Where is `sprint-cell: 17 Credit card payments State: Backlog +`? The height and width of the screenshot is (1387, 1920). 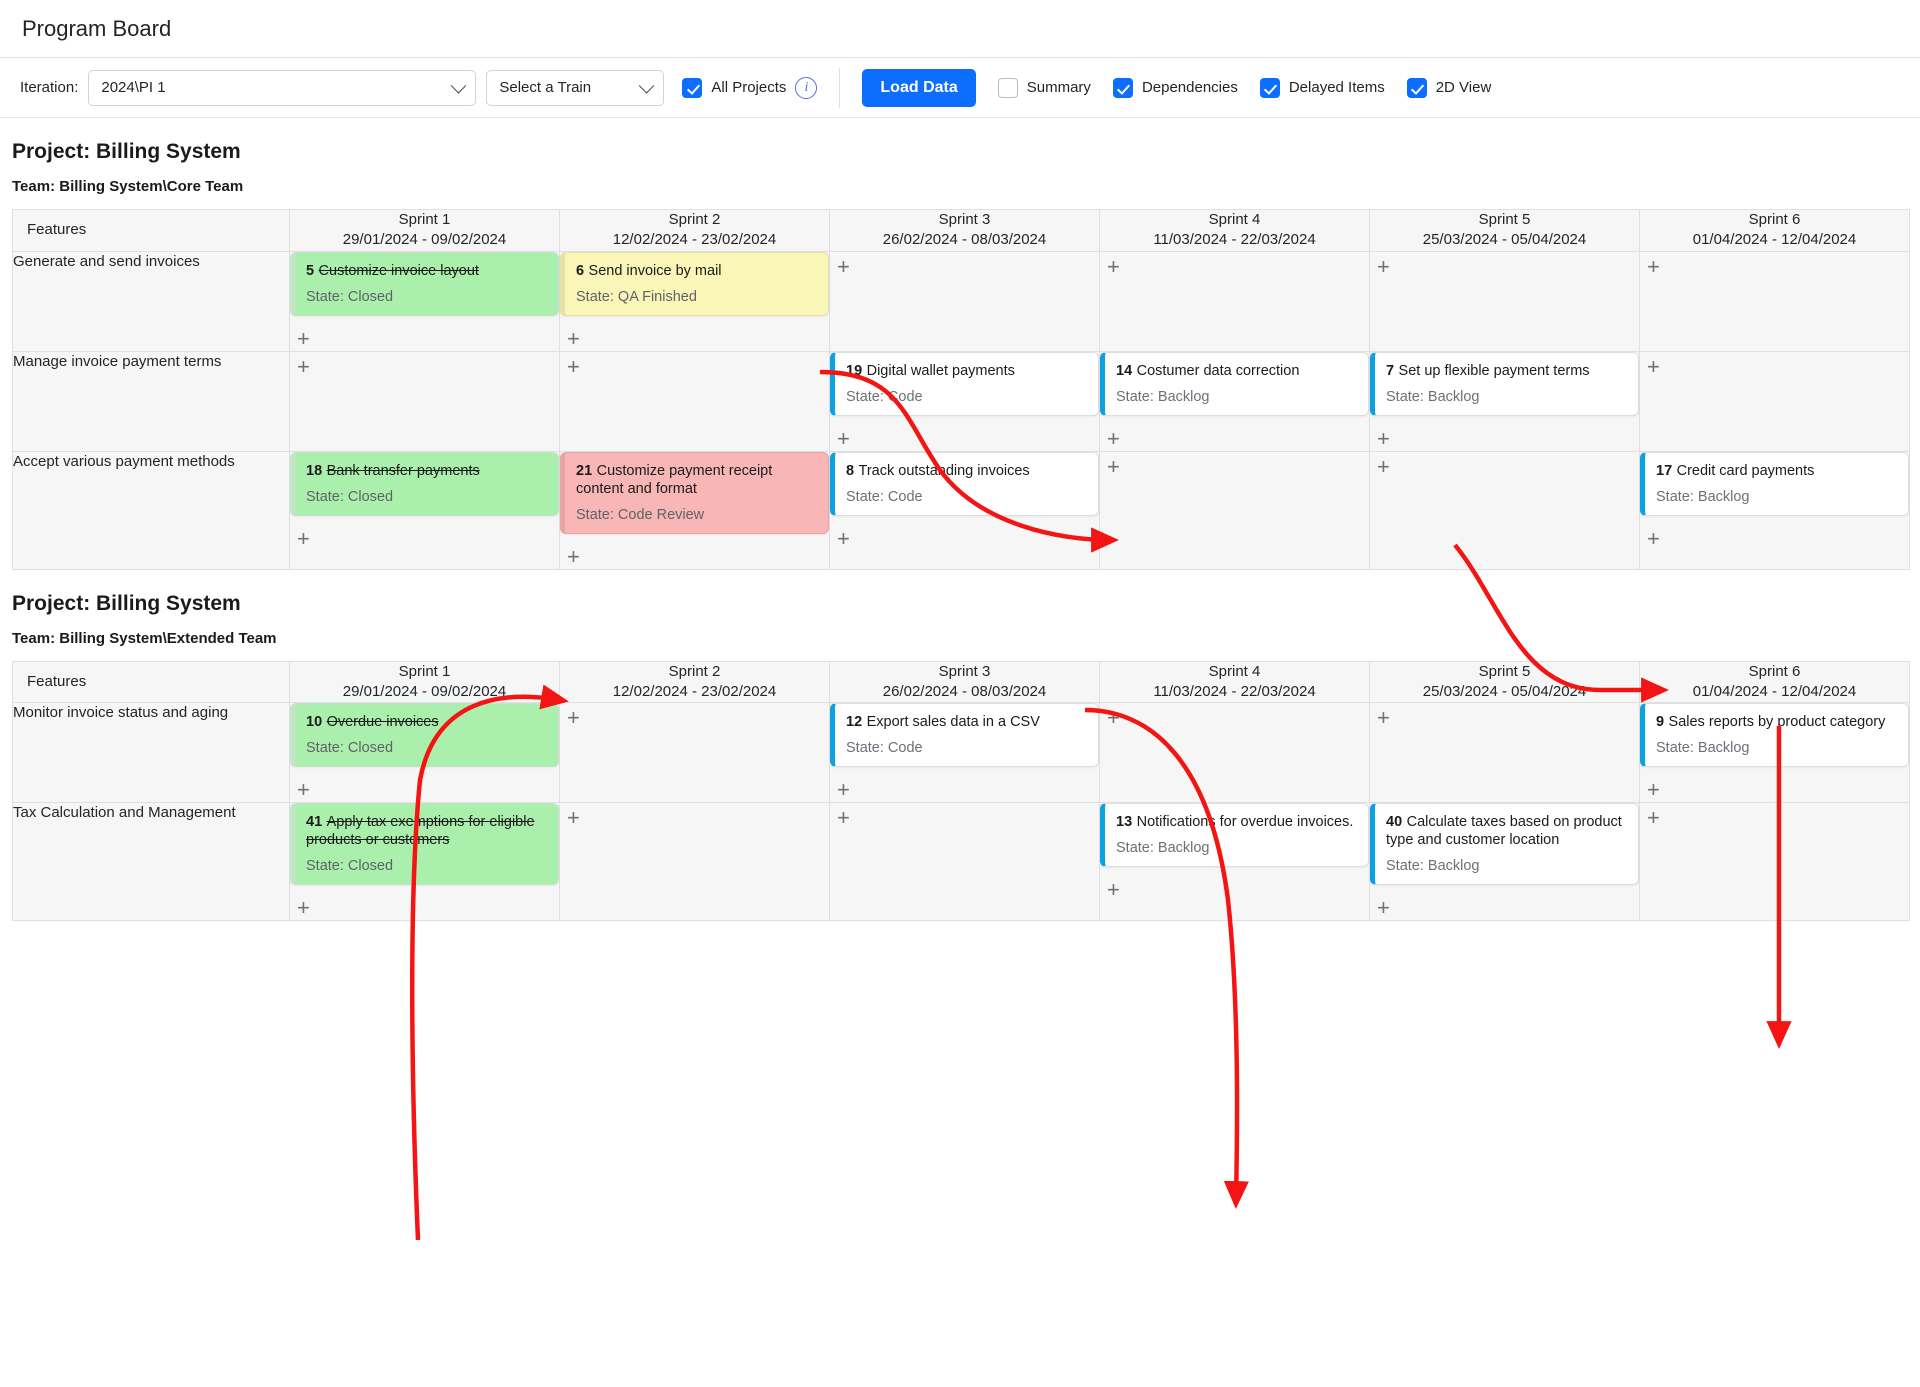 sprint-cell: 17 Credit card payments State: Backlog + is located at coordinates (1774, 510).